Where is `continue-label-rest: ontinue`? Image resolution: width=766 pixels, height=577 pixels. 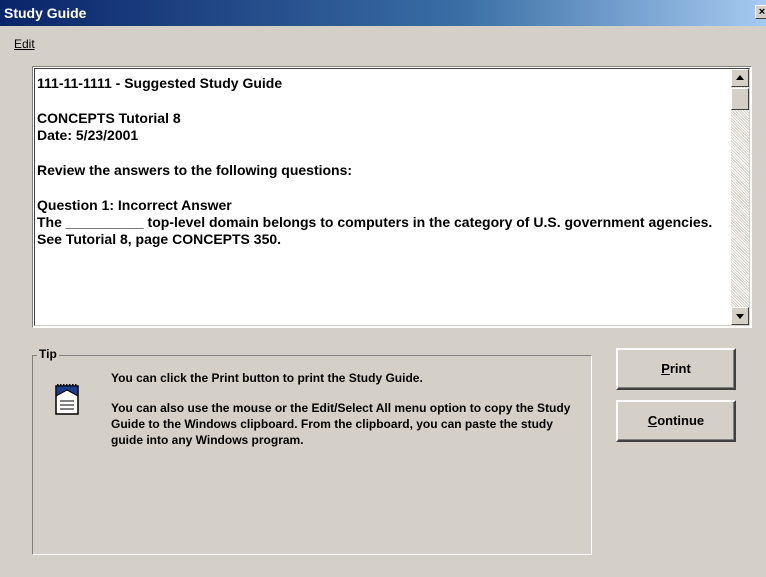
continue-label-rest: ontinue is located at coordinates (681, 420).